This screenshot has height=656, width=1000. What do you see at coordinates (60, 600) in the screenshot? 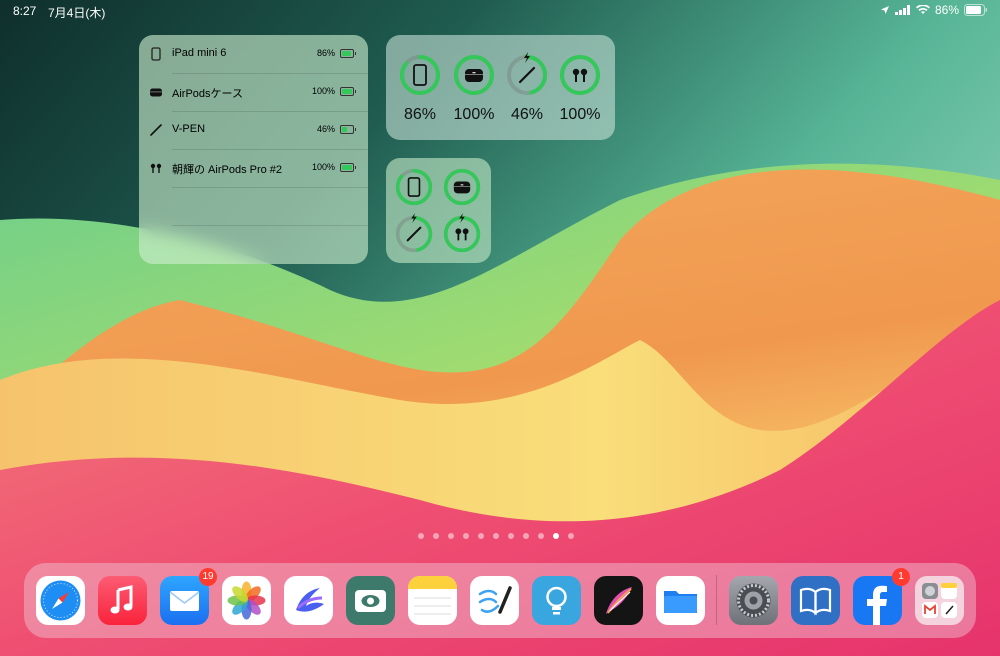
I see `safari-icon` at bounding box center [60, 600].